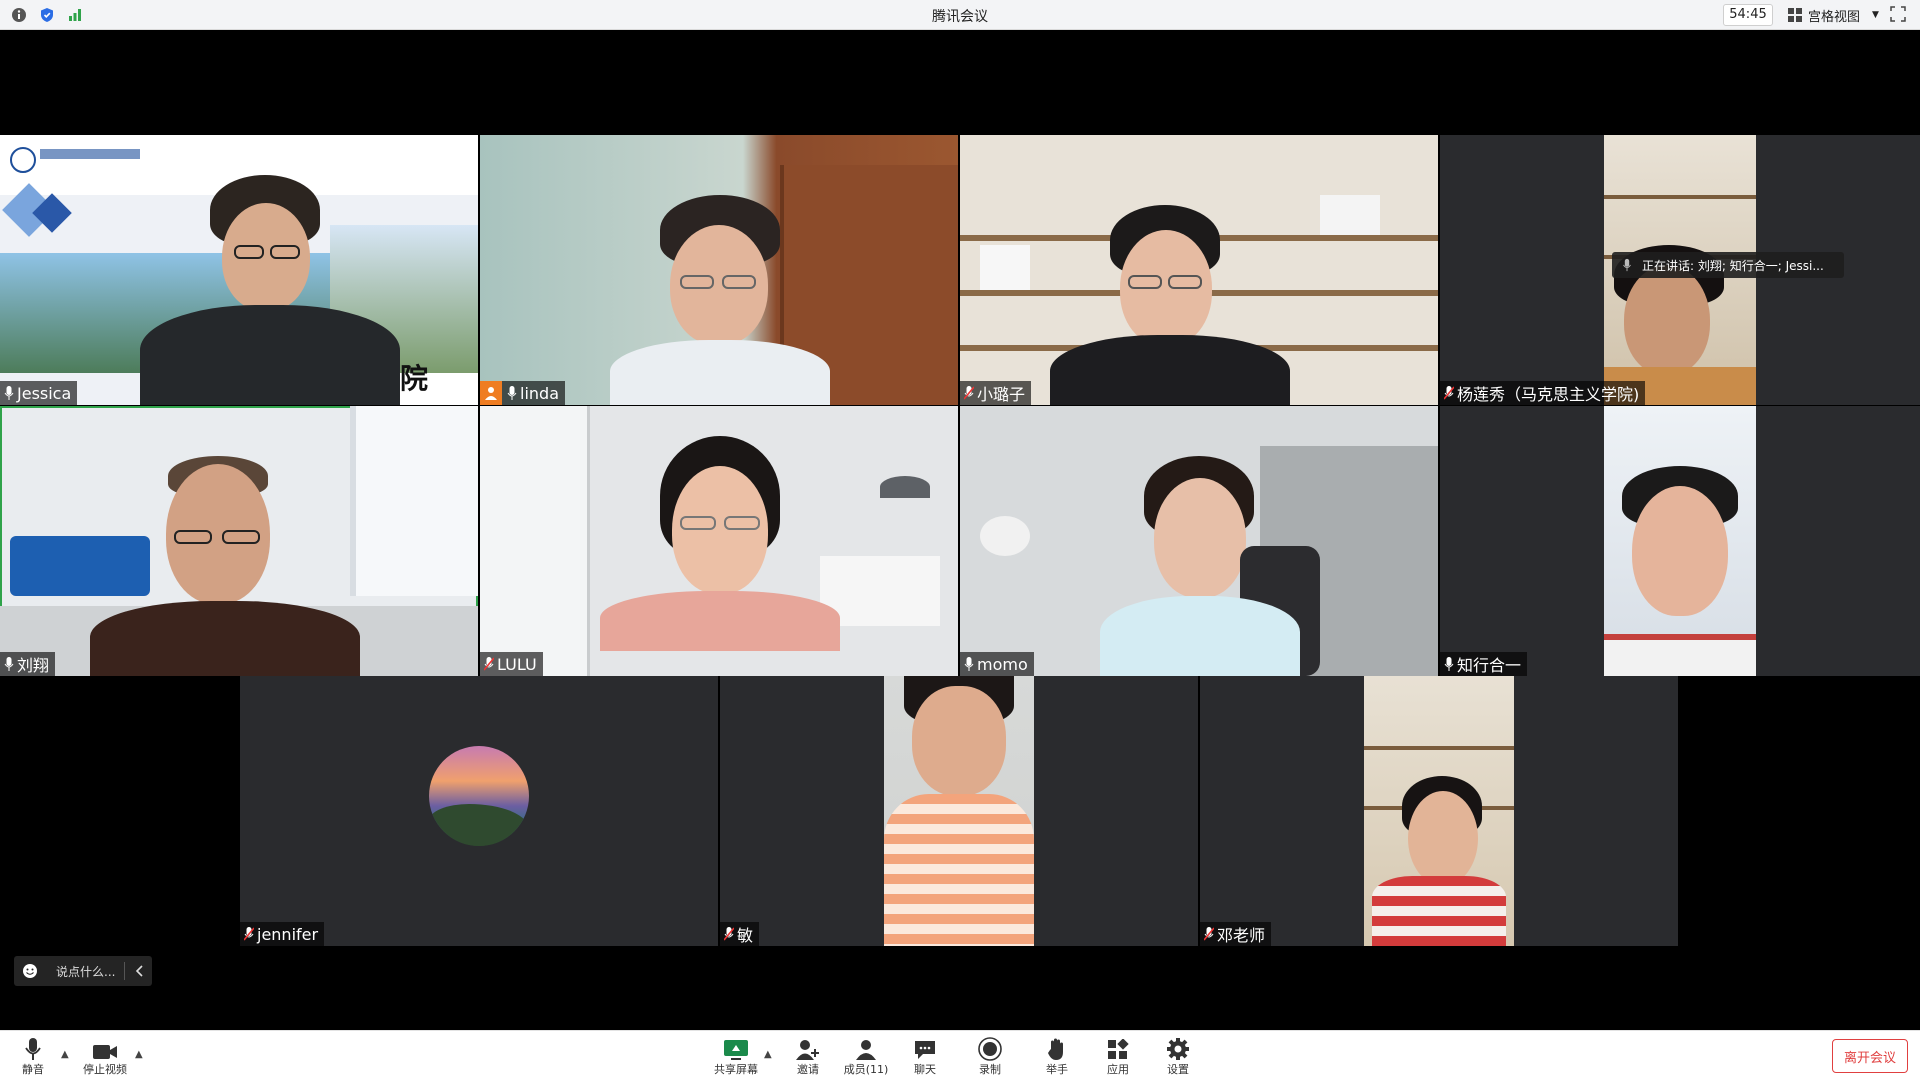 This screenshot has width=1920, height=1080. I want to click on record-button: 录制, so click(990, 1056).